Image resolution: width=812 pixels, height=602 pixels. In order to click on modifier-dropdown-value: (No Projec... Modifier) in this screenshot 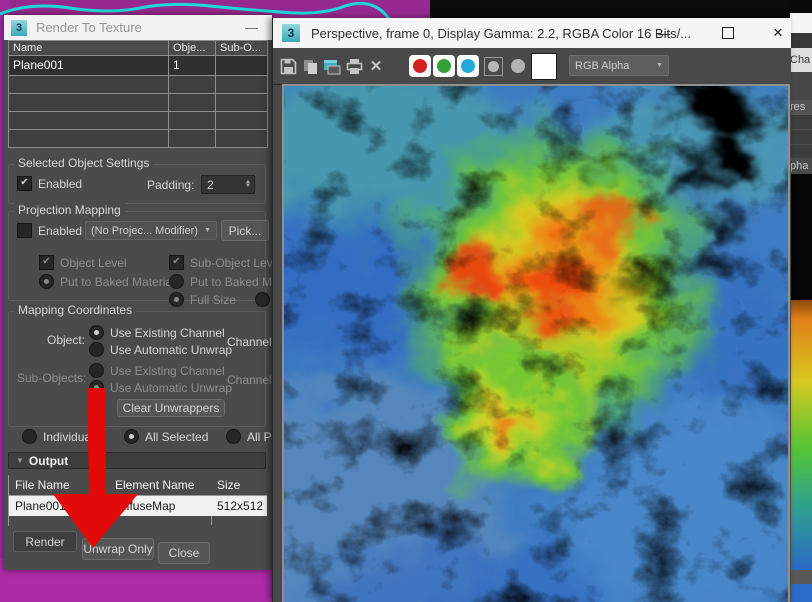, I will do `click(144, 230)`.